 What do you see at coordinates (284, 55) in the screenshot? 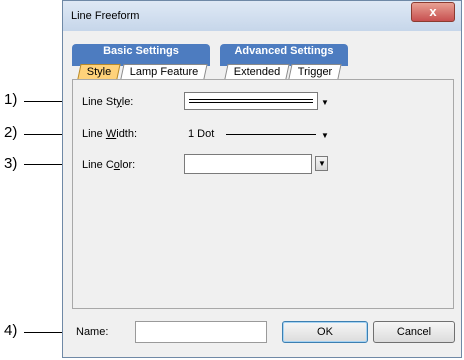
I see `tab-advanced-settings: Advanced Settings` at bounding box center [284, 55].